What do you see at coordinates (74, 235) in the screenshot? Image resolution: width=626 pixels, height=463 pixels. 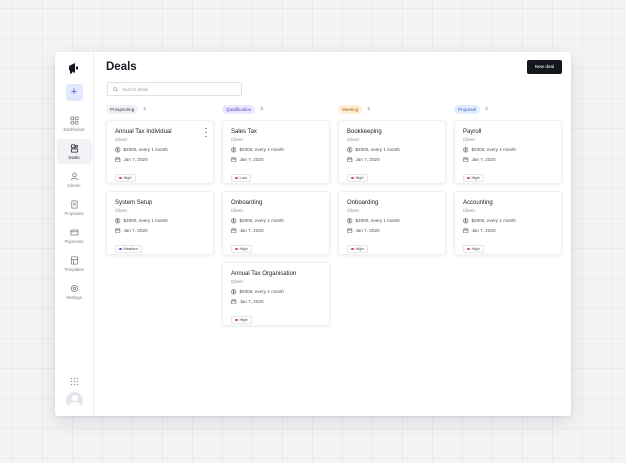 I see `sidebar-item-payments: Payments` at bounding box center [74, 235].